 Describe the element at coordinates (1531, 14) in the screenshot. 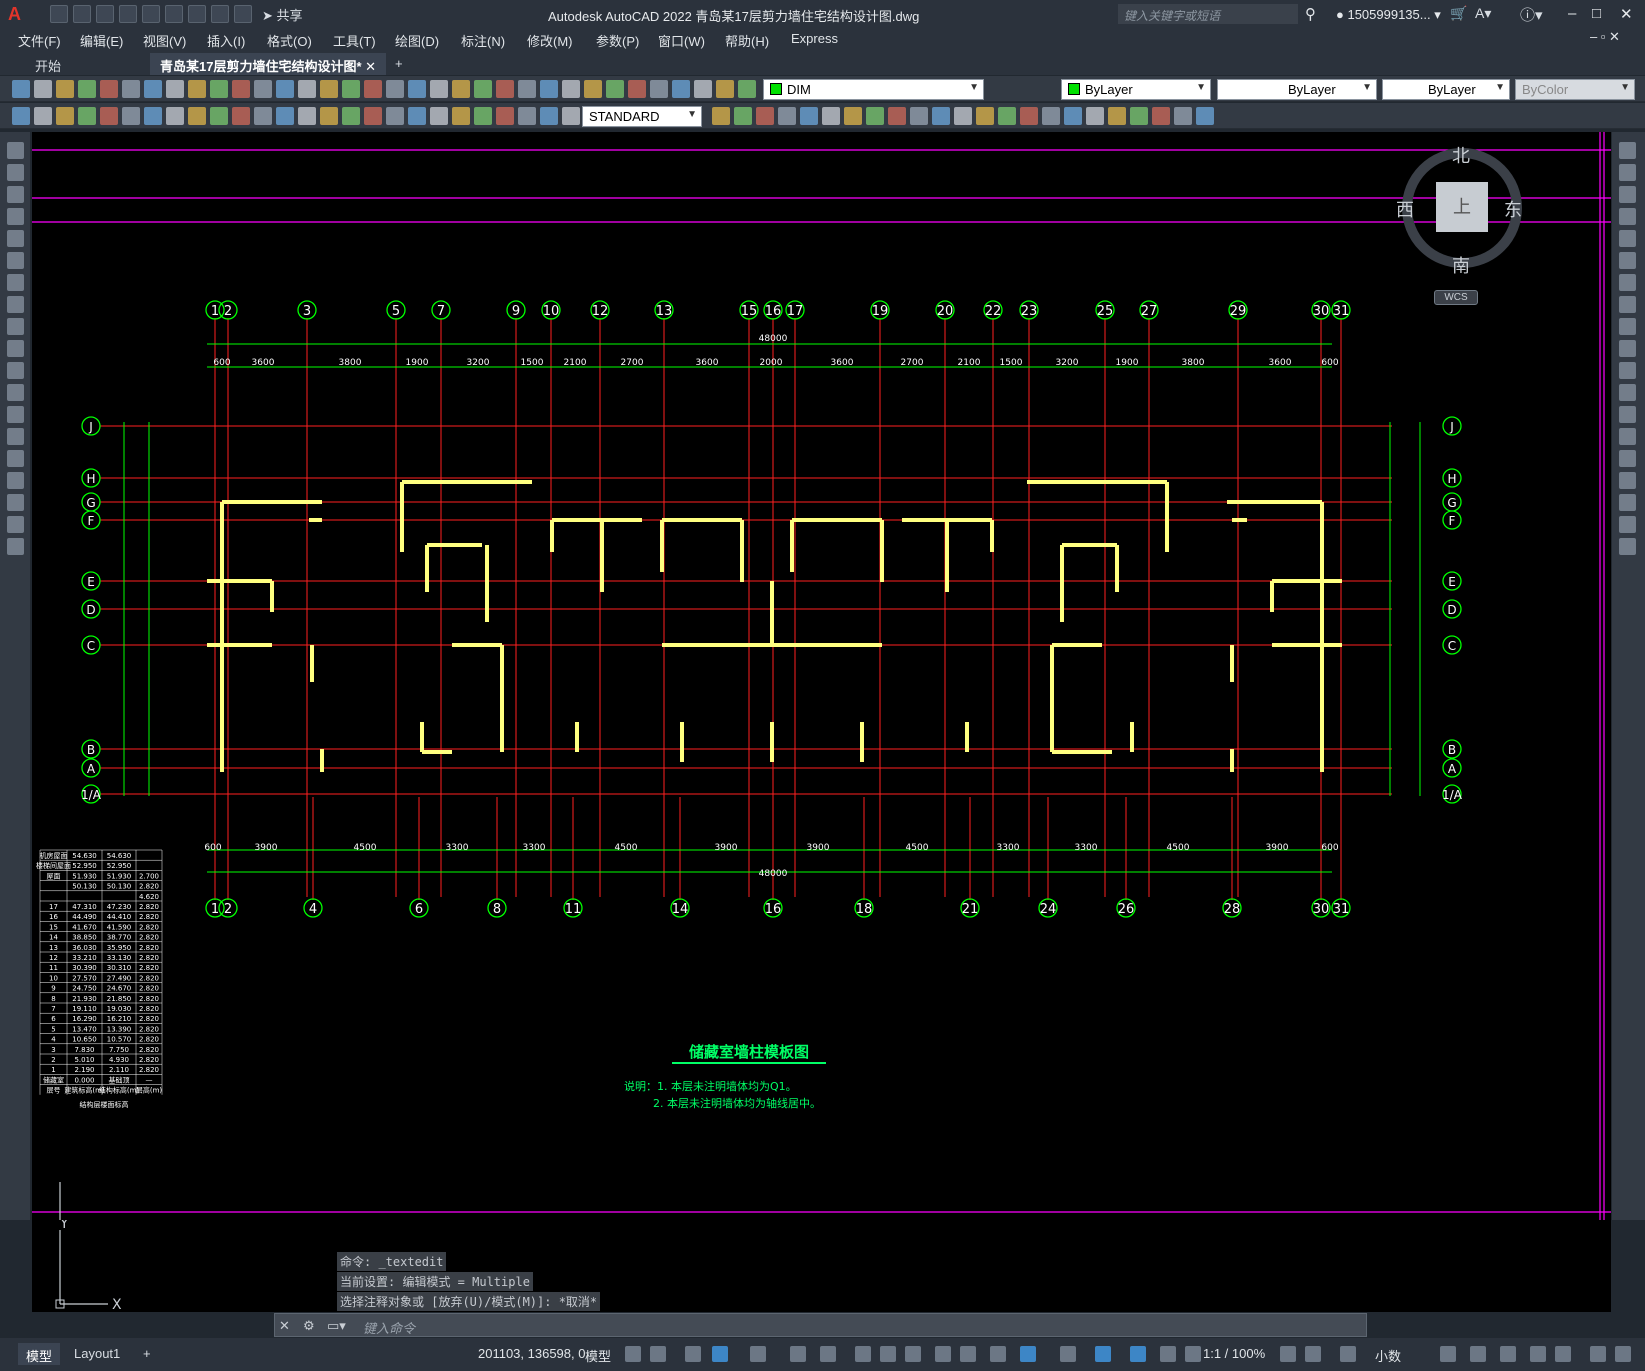

I see `help-icon: ⓘ▾` at that location.